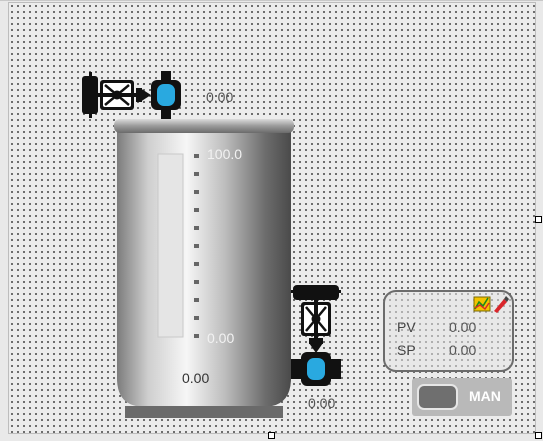 The image size is (543, 441). I want to click on sp-label: SP, so click(406, 350).